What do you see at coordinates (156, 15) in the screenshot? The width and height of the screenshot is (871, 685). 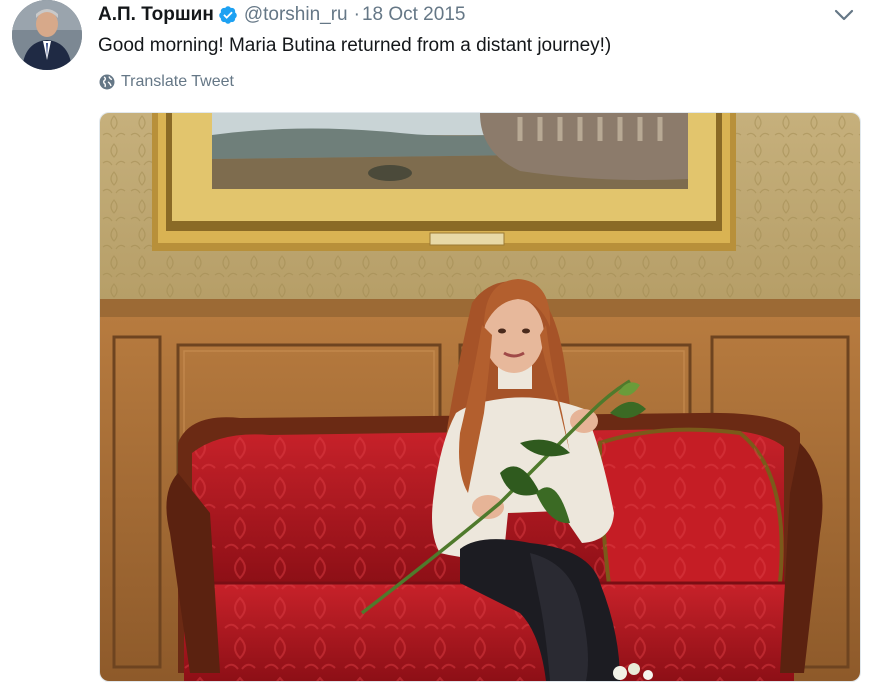 I see `display-name: А.П. Торшин` at bounding box center [156, 15].